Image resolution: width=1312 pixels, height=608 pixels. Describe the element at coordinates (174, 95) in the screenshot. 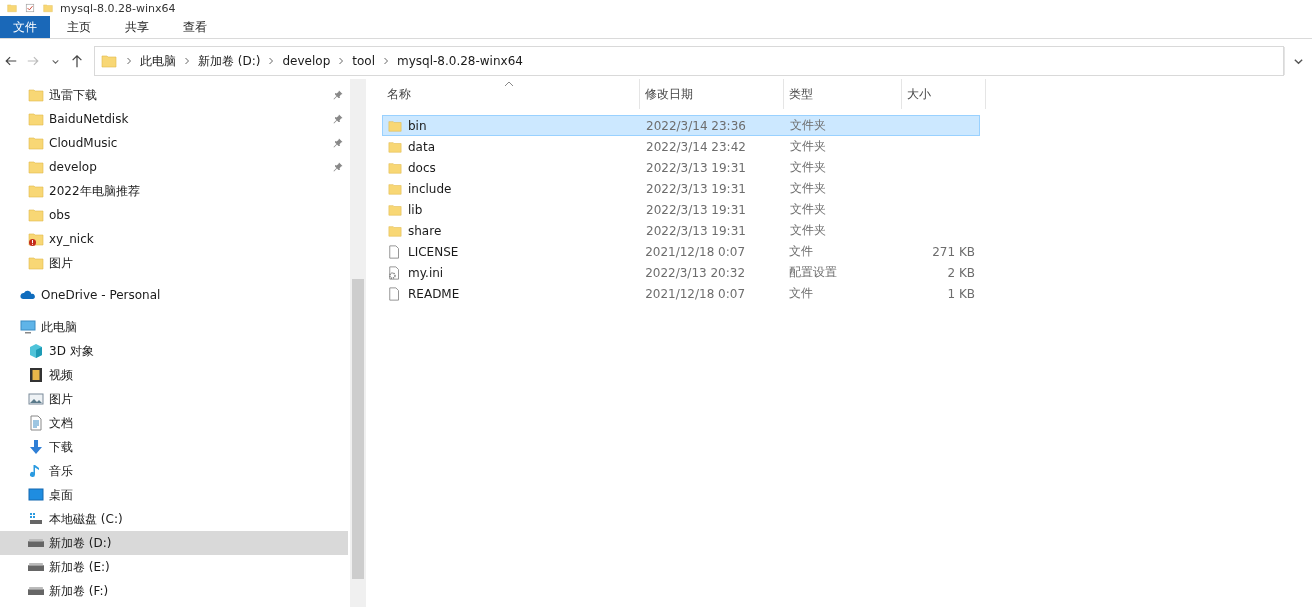

I see `sidebar-item: 迅雷下载` at that location.